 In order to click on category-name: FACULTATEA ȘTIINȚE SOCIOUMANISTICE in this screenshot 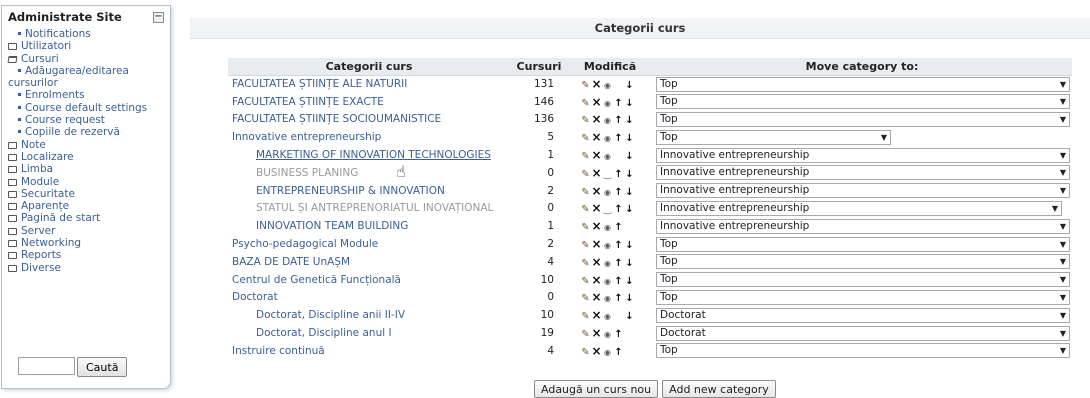, I will do `click(369, 120)`.